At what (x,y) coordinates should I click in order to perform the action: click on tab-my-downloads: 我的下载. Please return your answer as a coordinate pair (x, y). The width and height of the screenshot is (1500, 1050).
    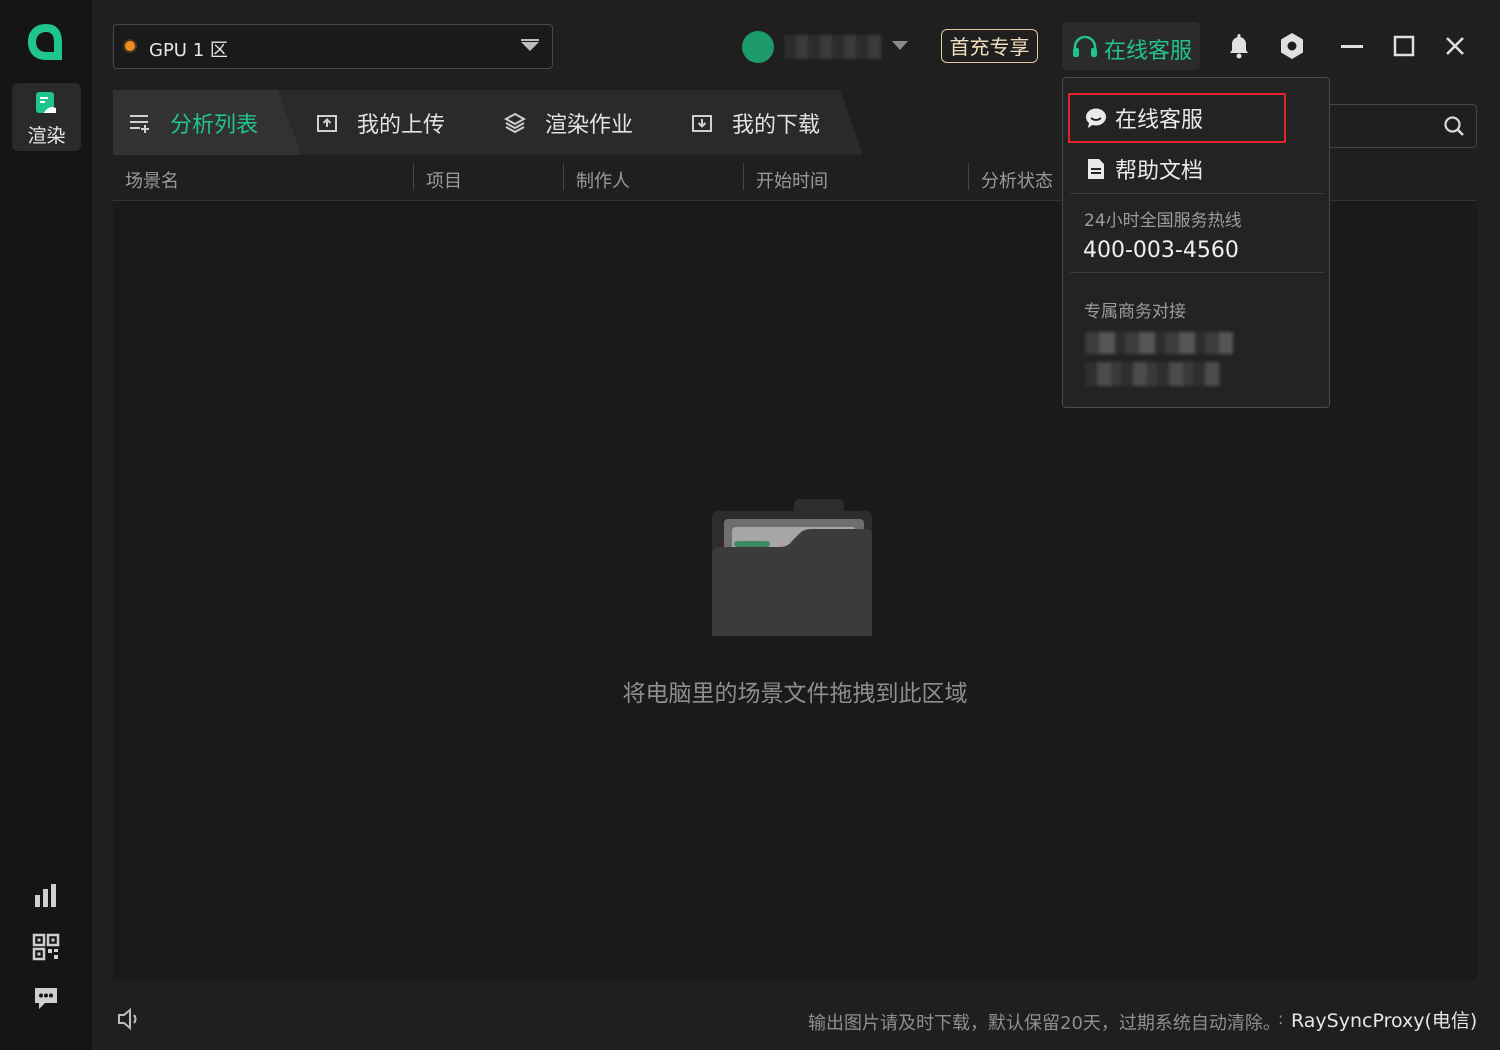
    Looking at the image, I should click on (755, 122).